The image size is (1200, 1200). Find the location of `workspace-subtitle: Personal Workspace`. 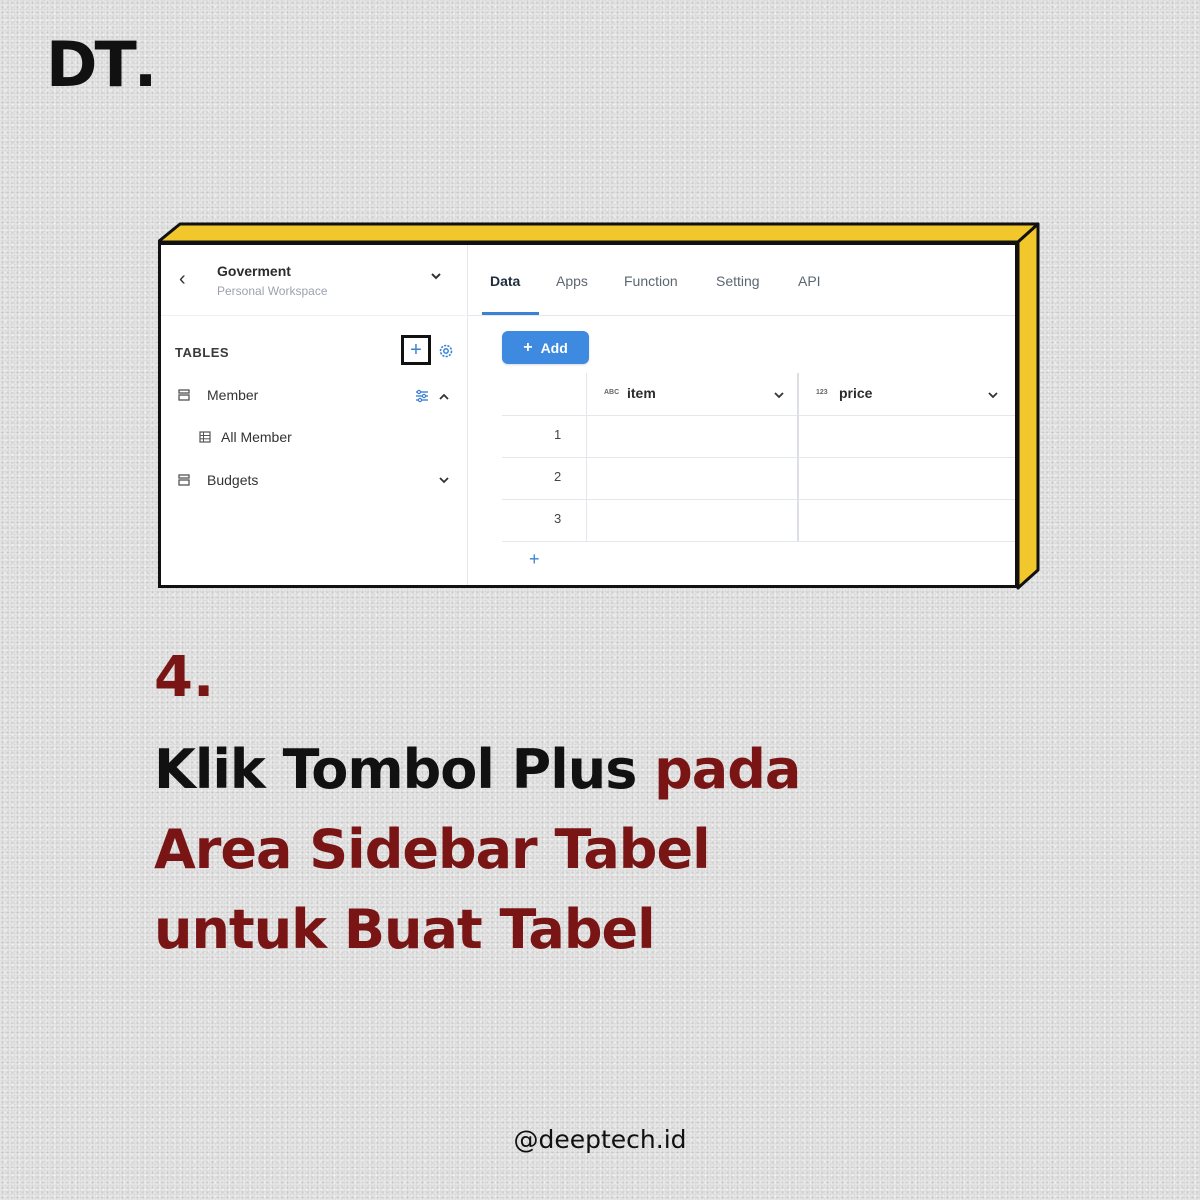

workspace-subtitle: Personal Workspace is located at coordinates (272, 291).